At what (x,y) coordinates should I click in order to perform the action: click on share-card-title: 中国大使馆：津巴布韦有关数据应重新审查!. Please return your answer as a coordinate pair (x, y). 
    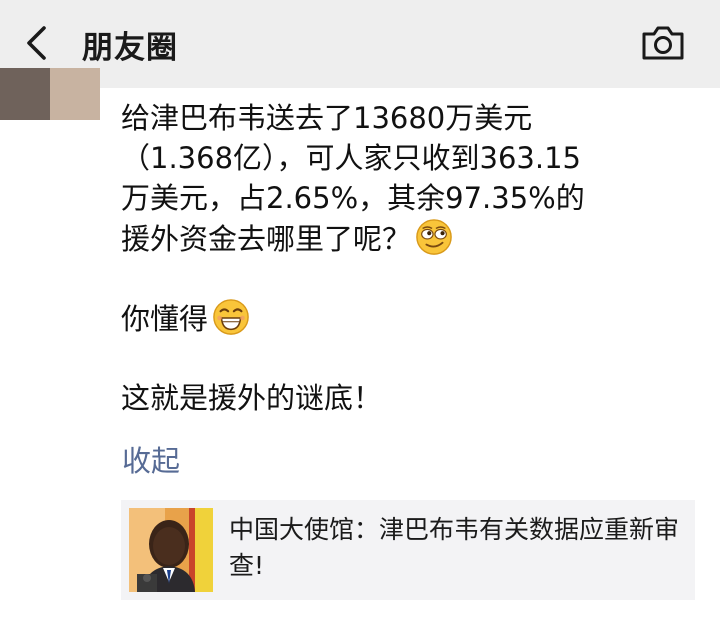
    Looking at the image, I should click on (454, 547).